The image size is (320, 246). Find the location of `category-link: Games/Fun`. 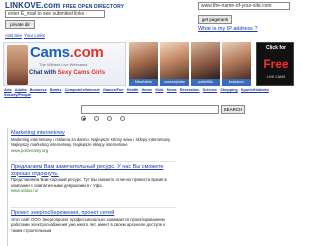

category-link: Games/Fun is located at coordinates (113, 90).